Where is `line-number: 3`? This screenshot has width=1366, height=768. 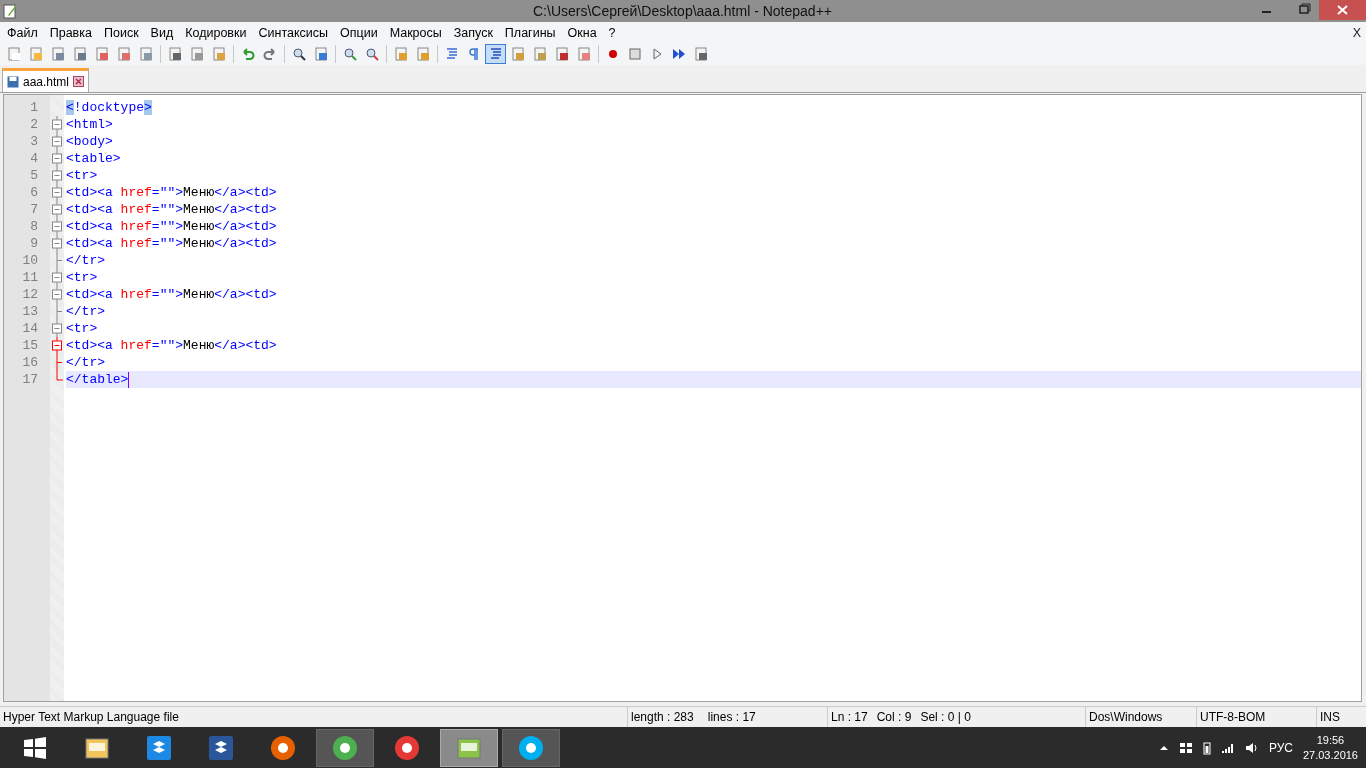 line-number: 3 is located at coordinates (34, 141).